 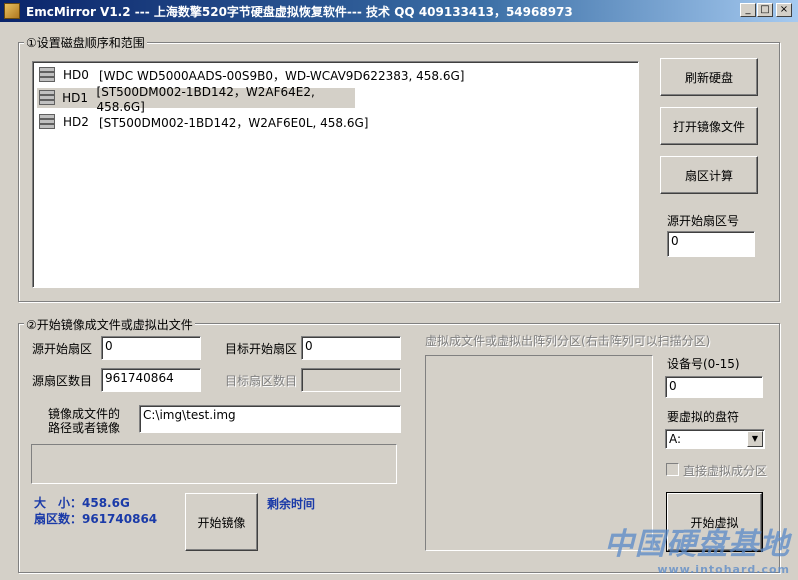 I want to click on sector-count-text: 扇区数：961740864, so click(x=96, y=519).